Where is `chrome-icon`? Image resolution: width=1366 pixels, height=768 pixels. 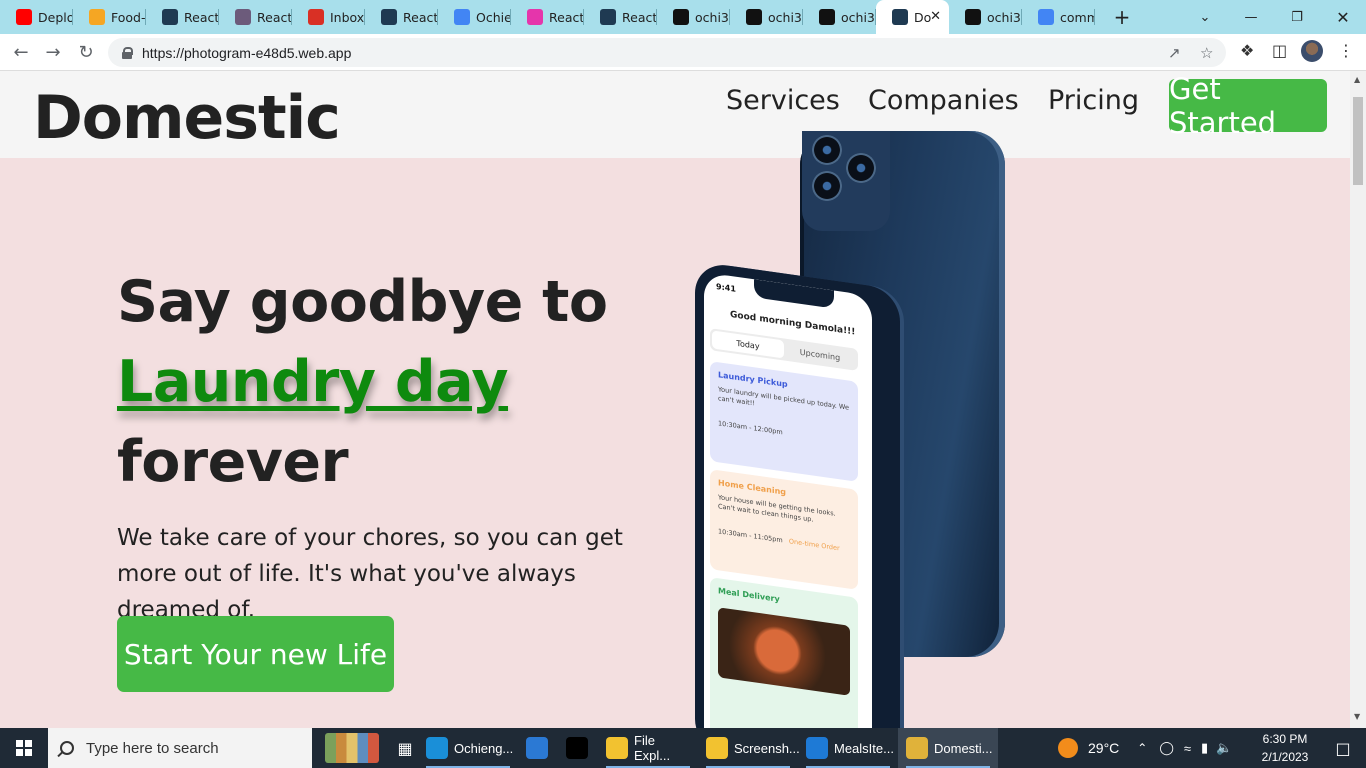 chrome-icon is located at coordinates (917, 748).